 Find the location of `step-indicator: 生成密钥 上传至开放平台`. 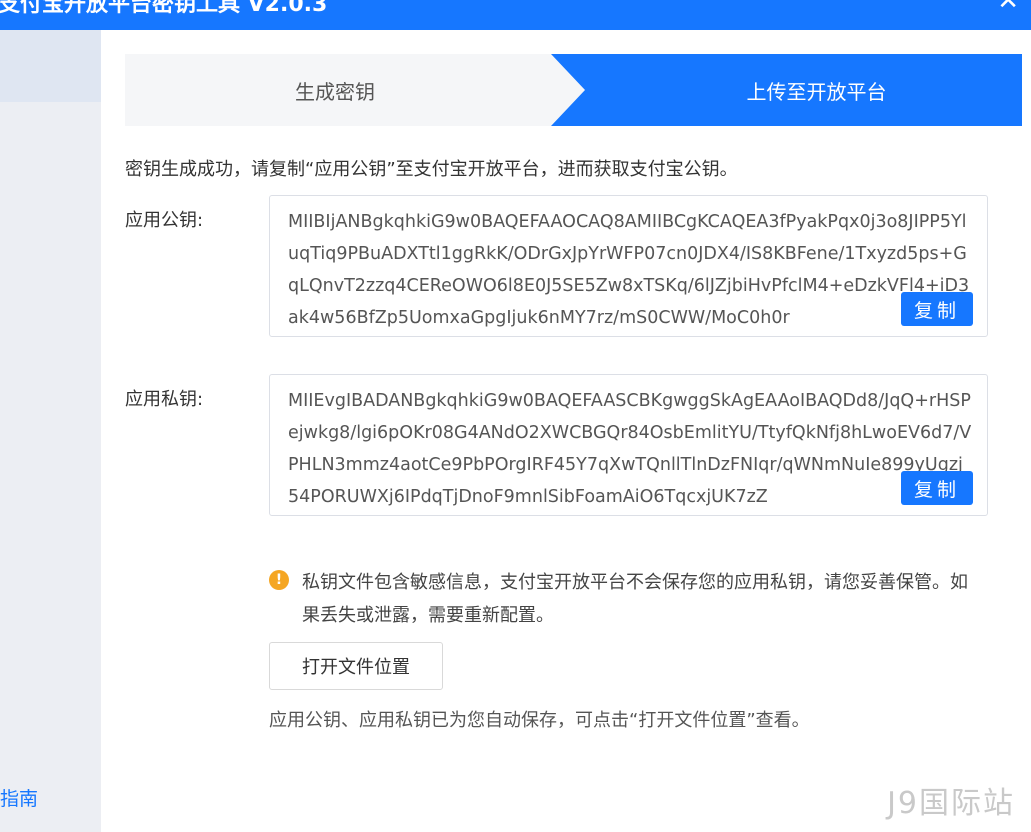

step-indicator: 生成密钥 上传至开放平台 is located at coordinates (573, 90).